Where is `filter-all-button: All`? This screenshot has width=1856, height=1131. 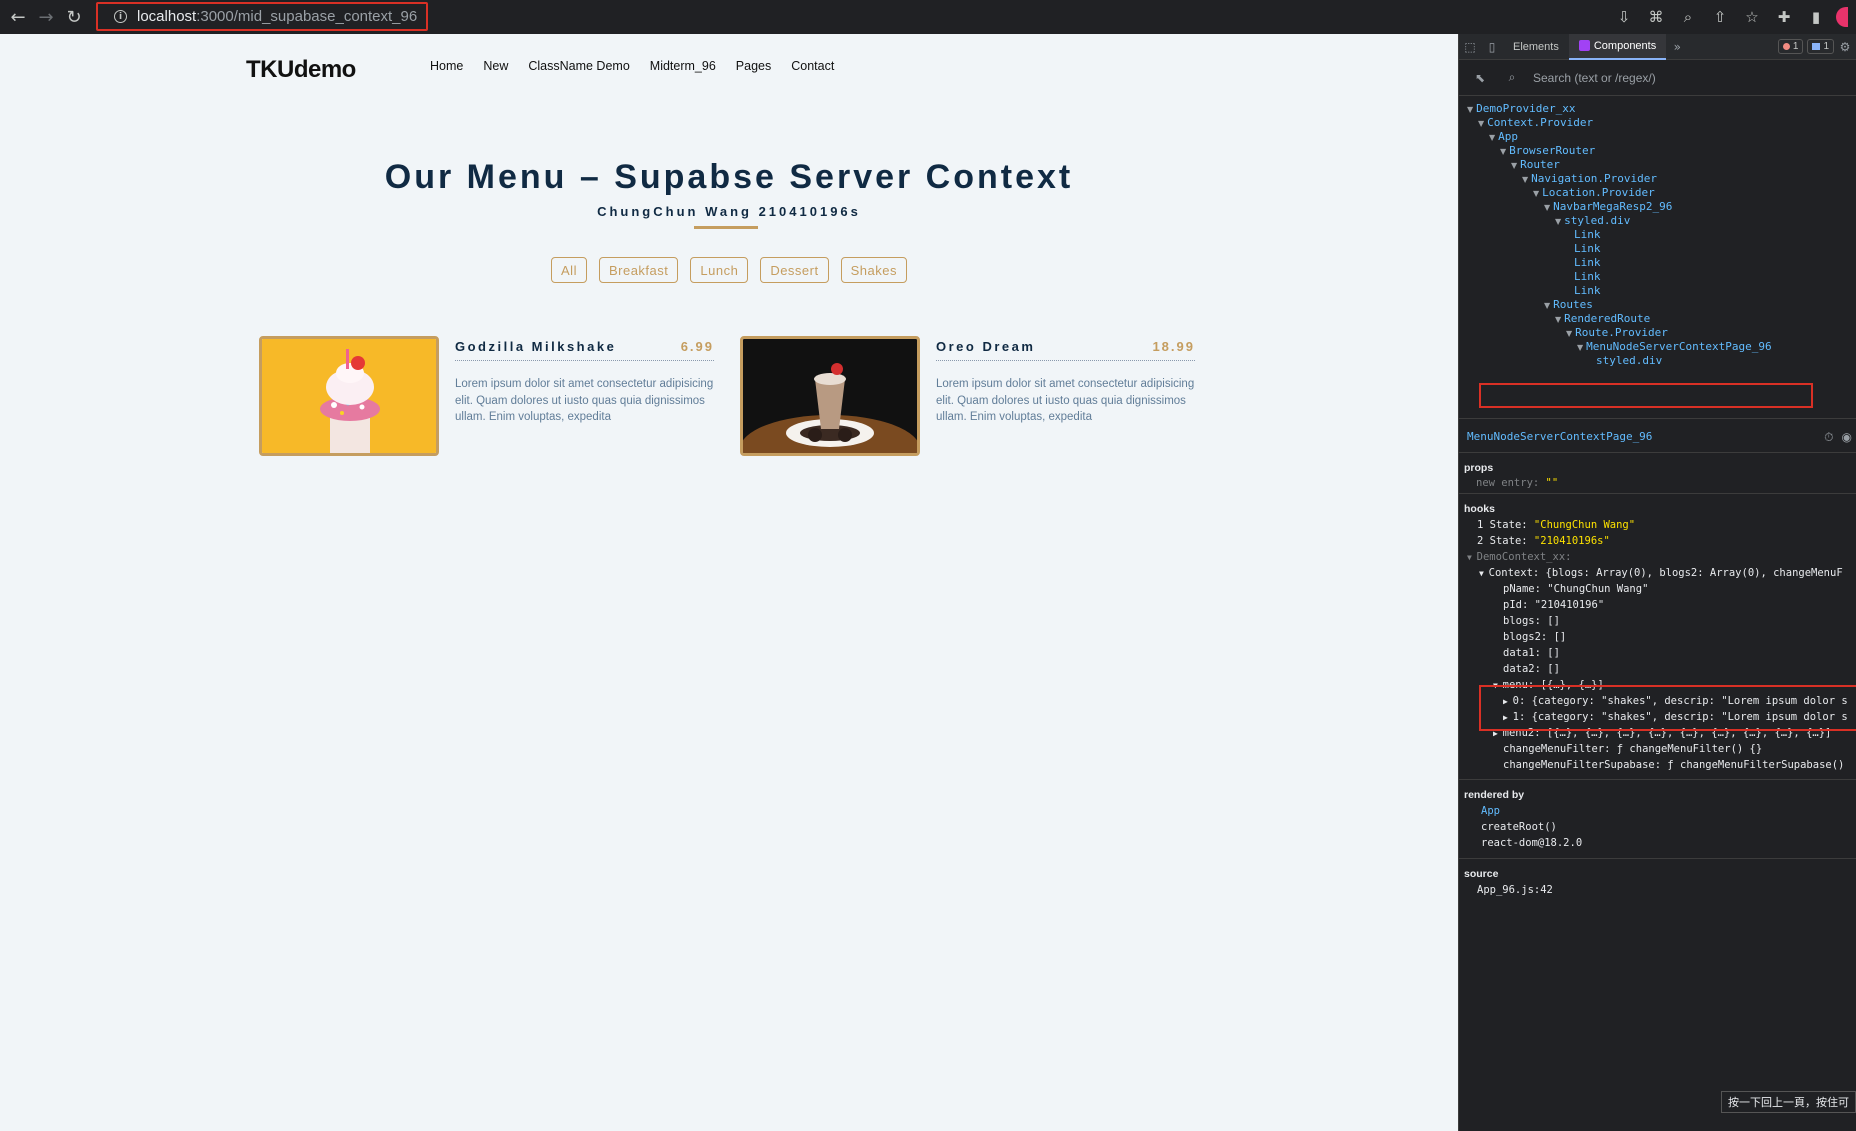 filter-all-button: All is located at coordinates (569, 270).